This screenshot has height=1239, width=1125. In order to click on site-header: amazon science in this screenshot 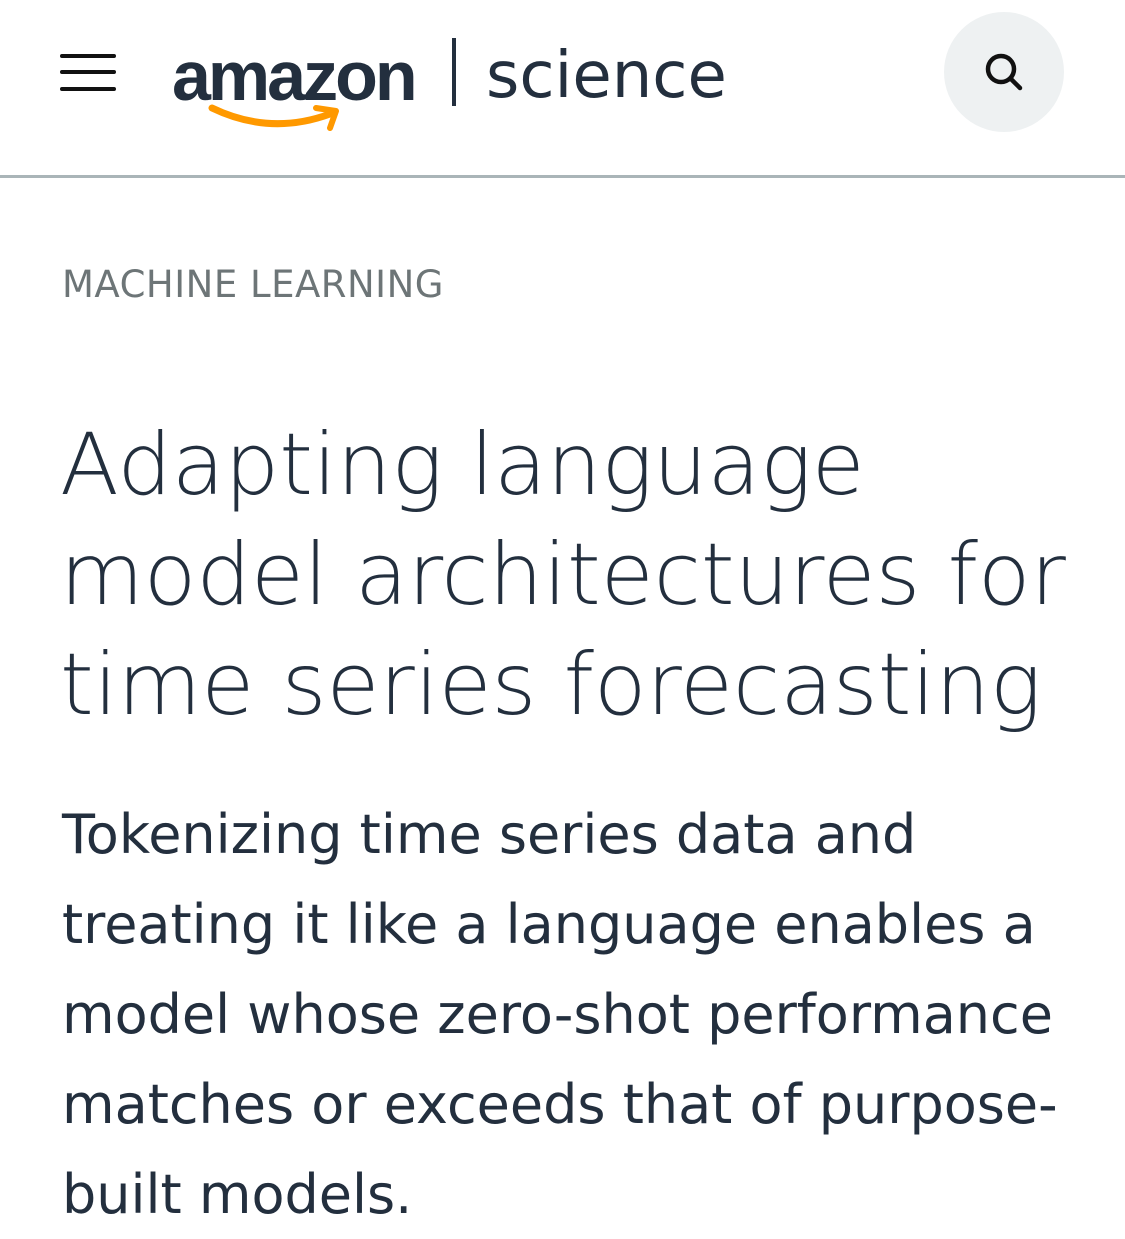, I will do `click(562, 89)`.